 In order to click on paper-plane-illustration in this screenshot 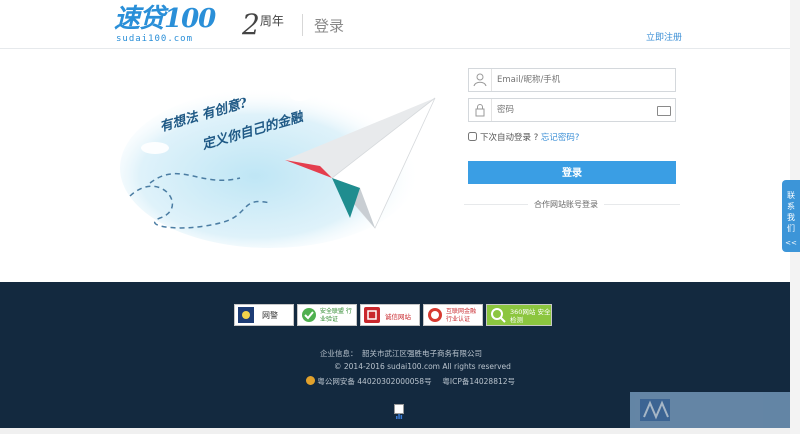, I will do `click(278, 168)`.